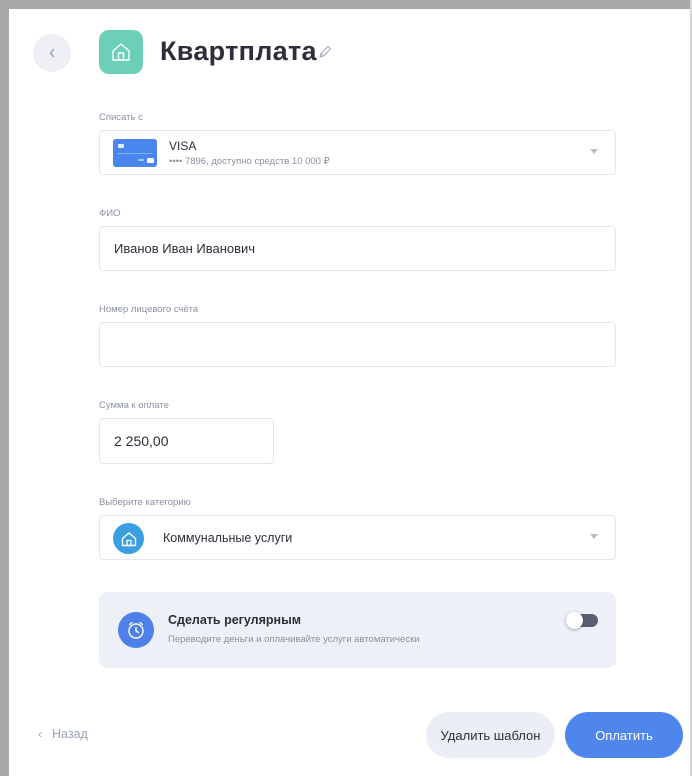  I want to click on amount-value: 2 250,00, so click(141, 441).